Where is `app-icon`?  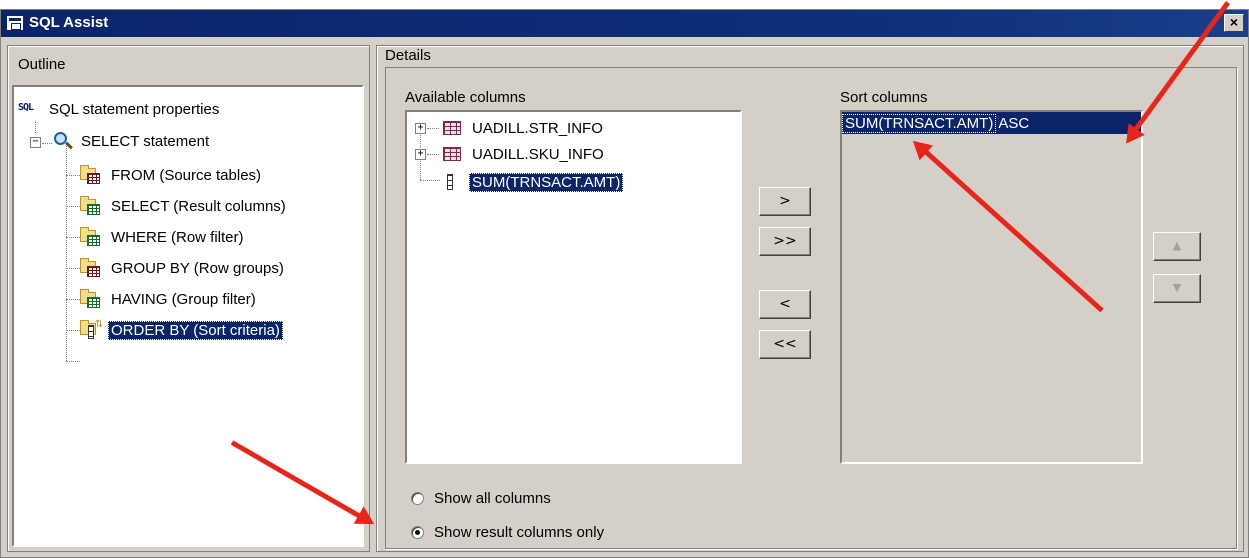 app-icon is located at coordinates (15, 23).